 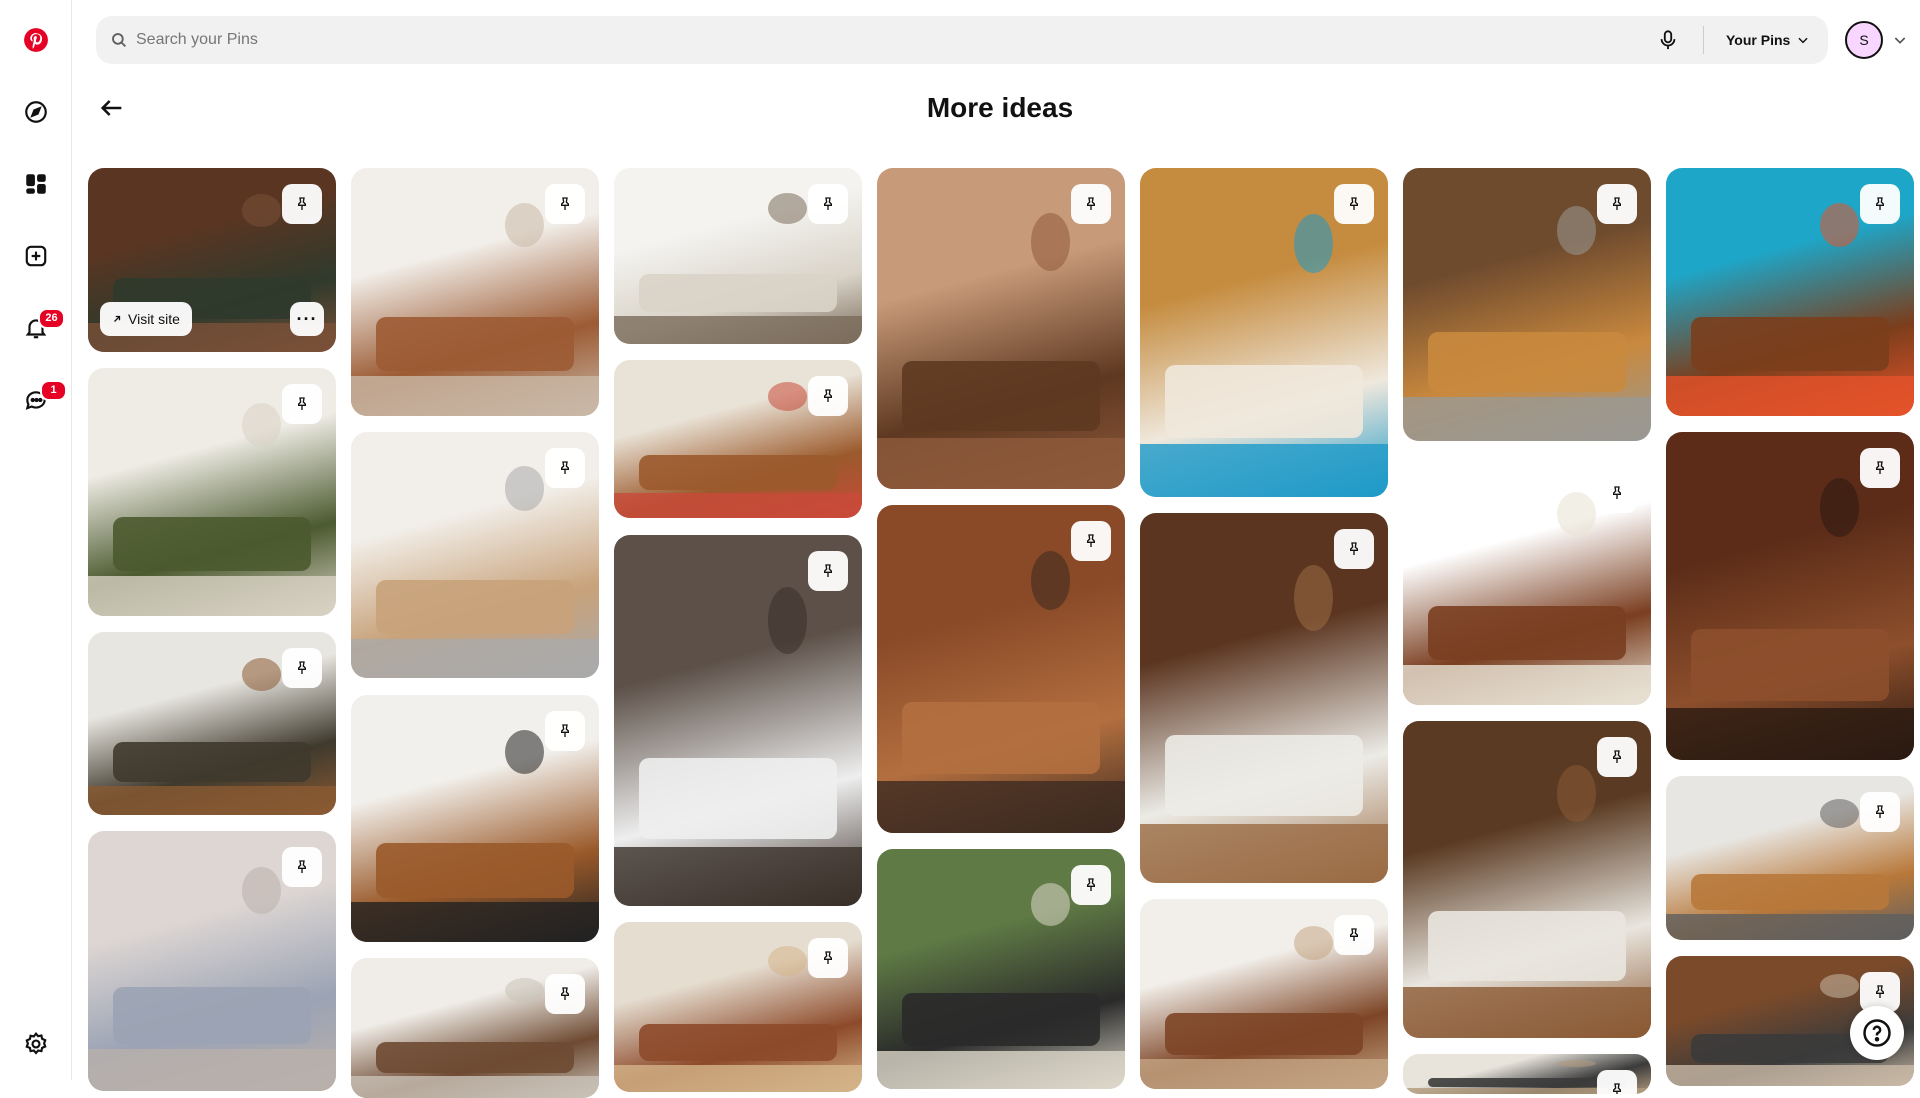 I want to click on chevron-down-icon, so click(x=1803, y=40).